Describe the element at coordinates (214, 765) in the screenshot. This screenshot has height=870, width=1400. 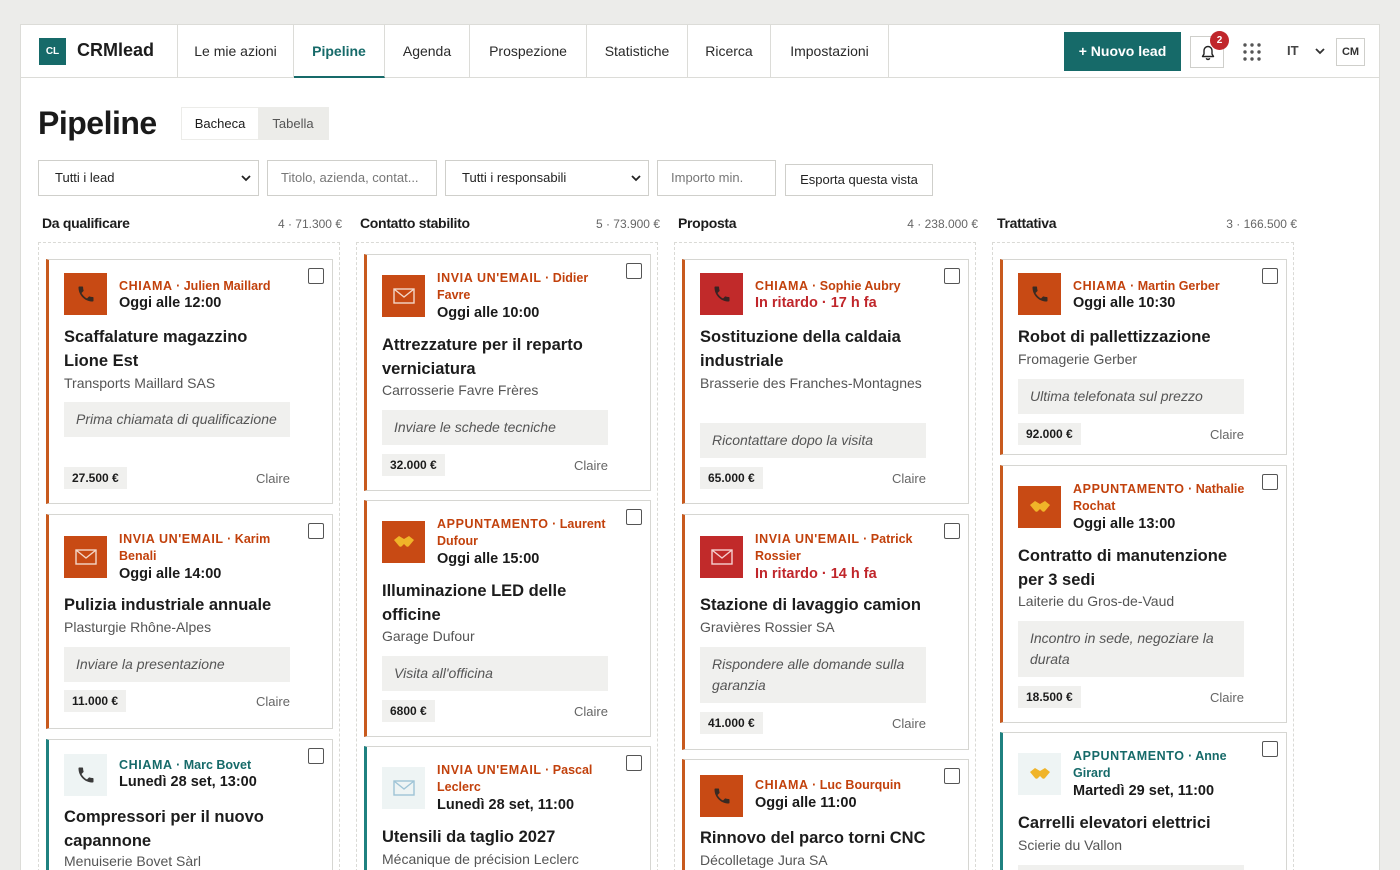
I see `contact-name: · Marc Bovet` at that location.